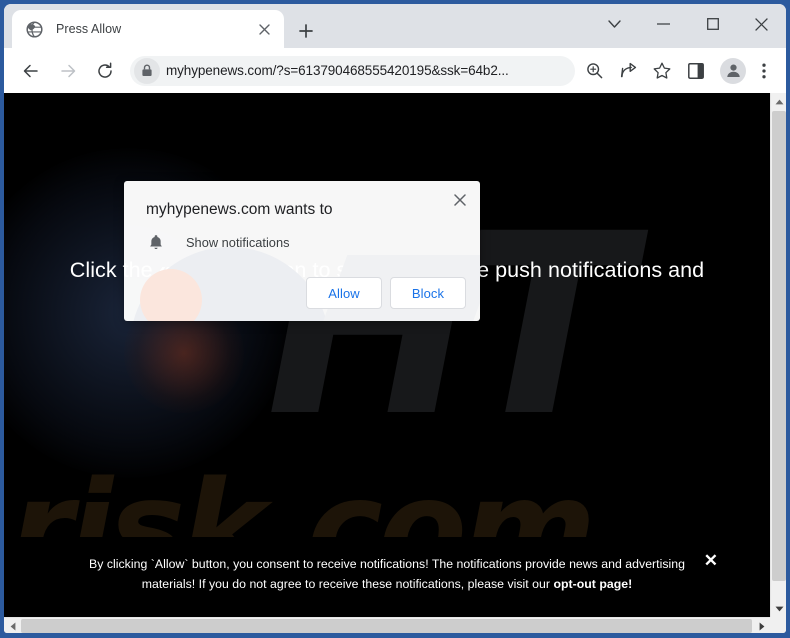 The image size is (790, 638). I want to click on scroll-down-arrow-icon, so click(778, 608).